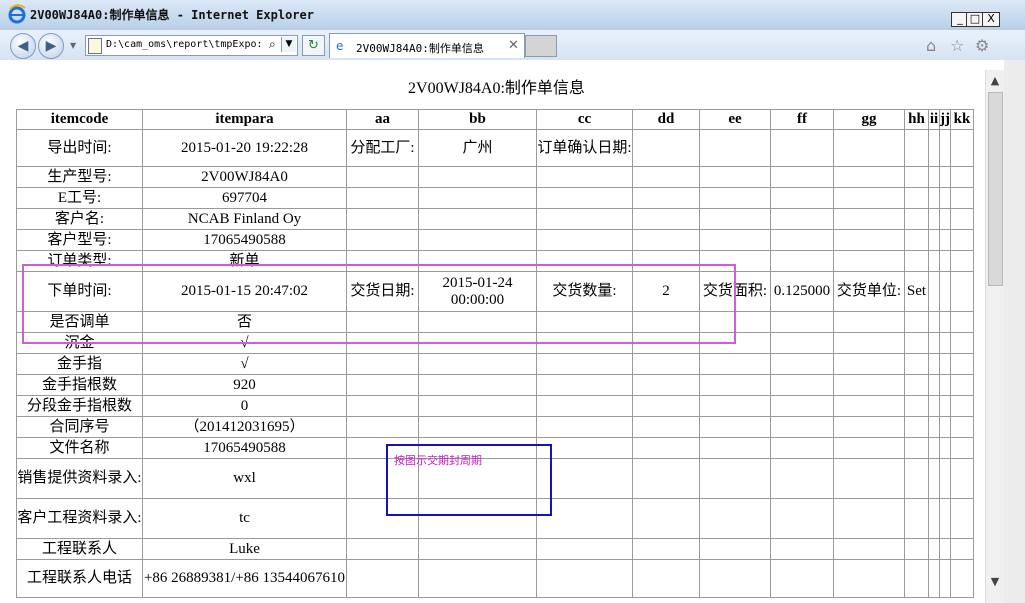 This screenshot has height=603, width=1025. What do you see at coordinates (23, 46) in the screenshot?
I see `back-button: ◀` at bounding box center [23, 46].